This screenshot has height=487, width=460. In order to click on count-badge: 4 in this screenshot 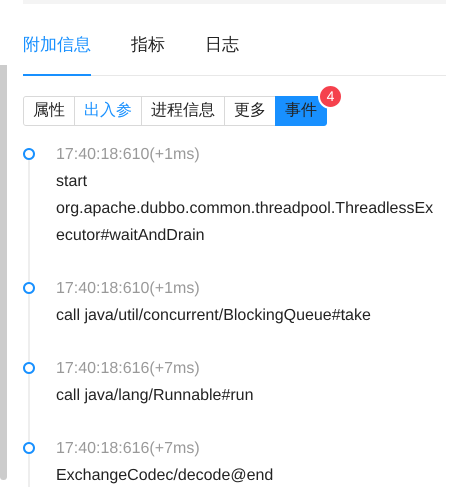, I will do `click(330, 96)`.